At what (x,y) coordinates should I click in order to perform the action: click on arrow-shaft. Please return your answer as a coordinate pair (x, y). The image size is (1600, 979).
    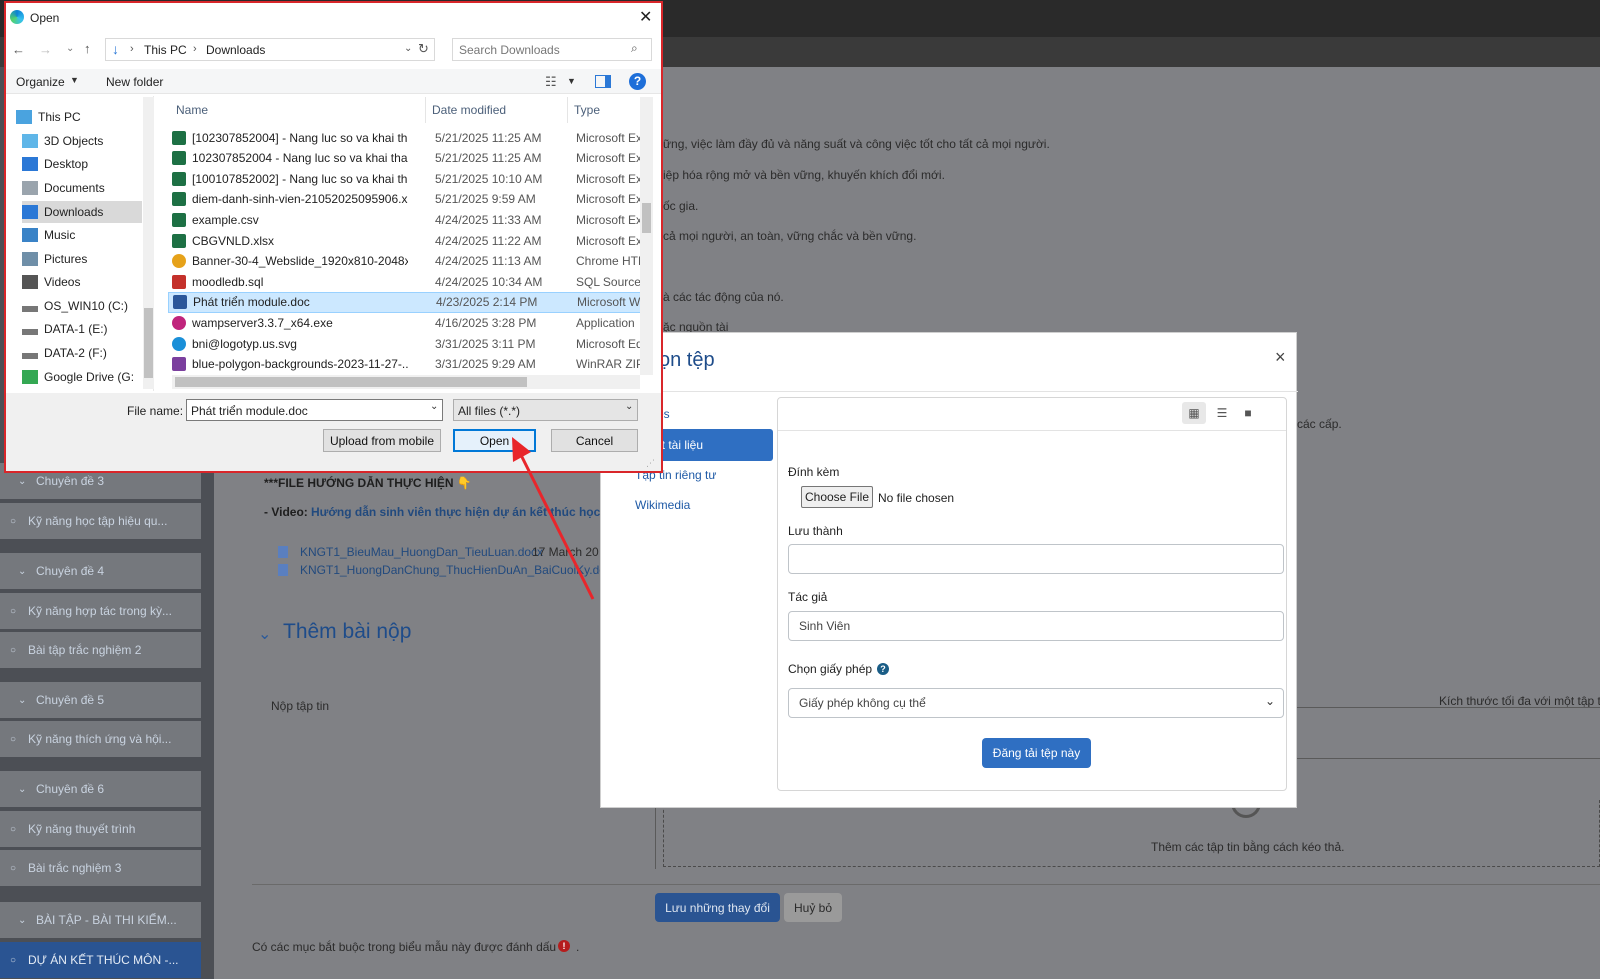
    Looking at the image, I should click on (557, 527).